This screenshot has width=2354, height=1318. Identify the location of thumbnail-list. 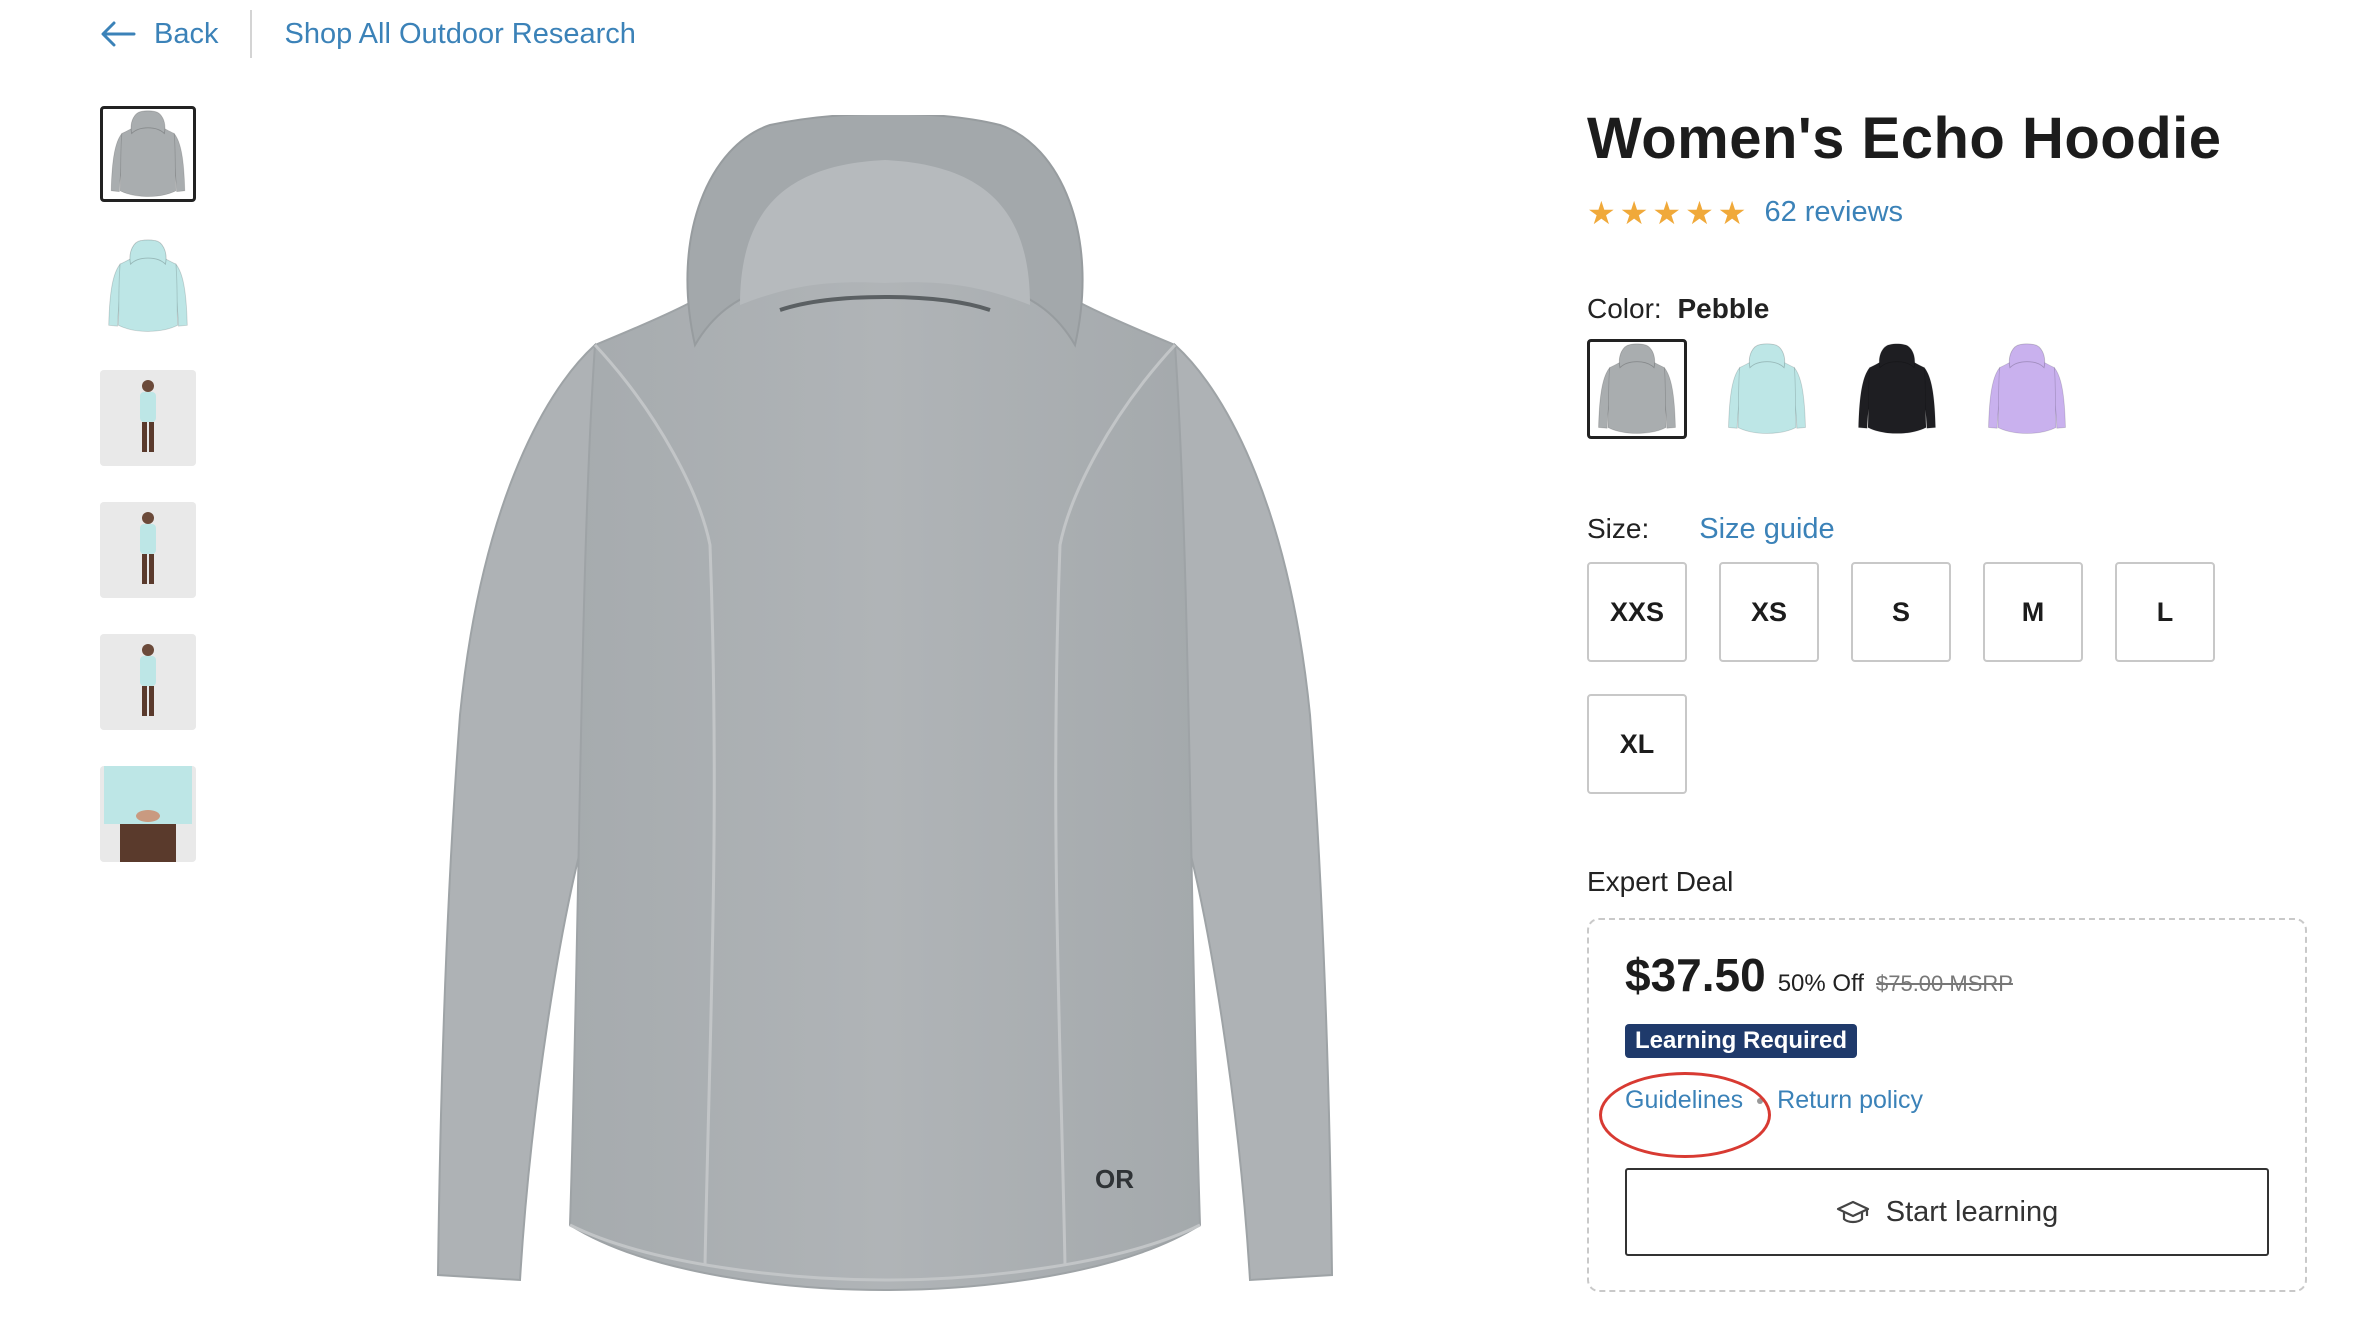
(148, 502).